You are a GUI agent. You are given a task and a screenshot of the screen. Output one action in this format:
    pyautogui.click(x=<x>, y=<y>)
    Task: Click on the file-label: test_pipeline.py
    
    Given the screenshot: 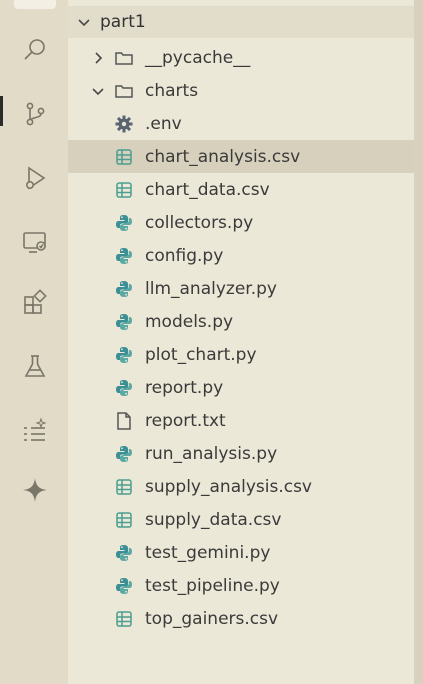 What is the action you would take?
    pyautogui.click(x=212, y=585)
    